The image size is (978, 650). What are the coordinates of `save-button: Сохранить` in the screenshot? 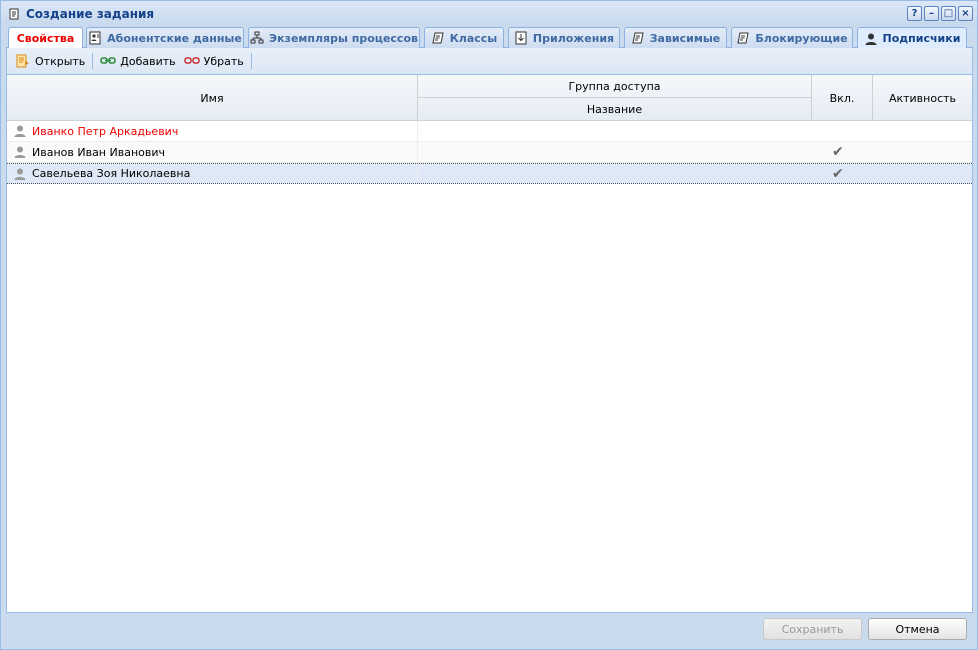 It's located at (812, 629).